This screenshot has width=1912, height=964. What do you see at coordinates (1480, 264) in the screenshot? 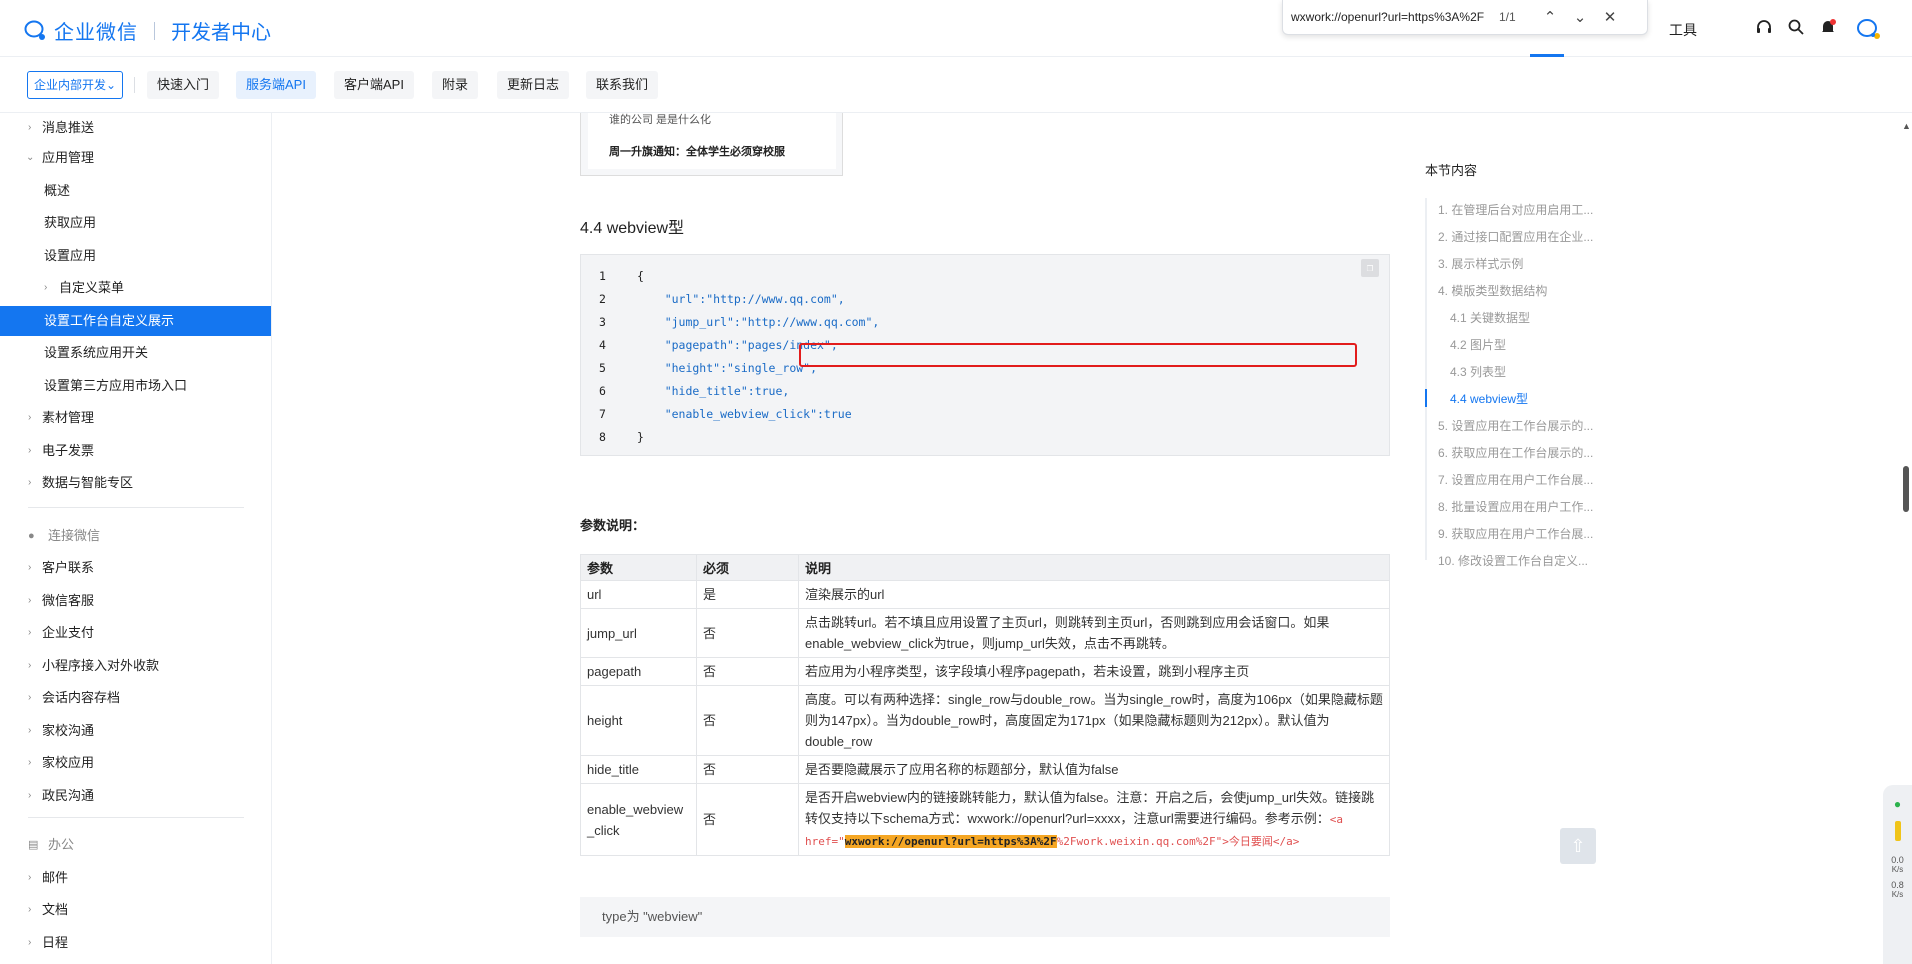
I see `toc-item: 3. 展示样式示例` at bounding box center [1480, 264].